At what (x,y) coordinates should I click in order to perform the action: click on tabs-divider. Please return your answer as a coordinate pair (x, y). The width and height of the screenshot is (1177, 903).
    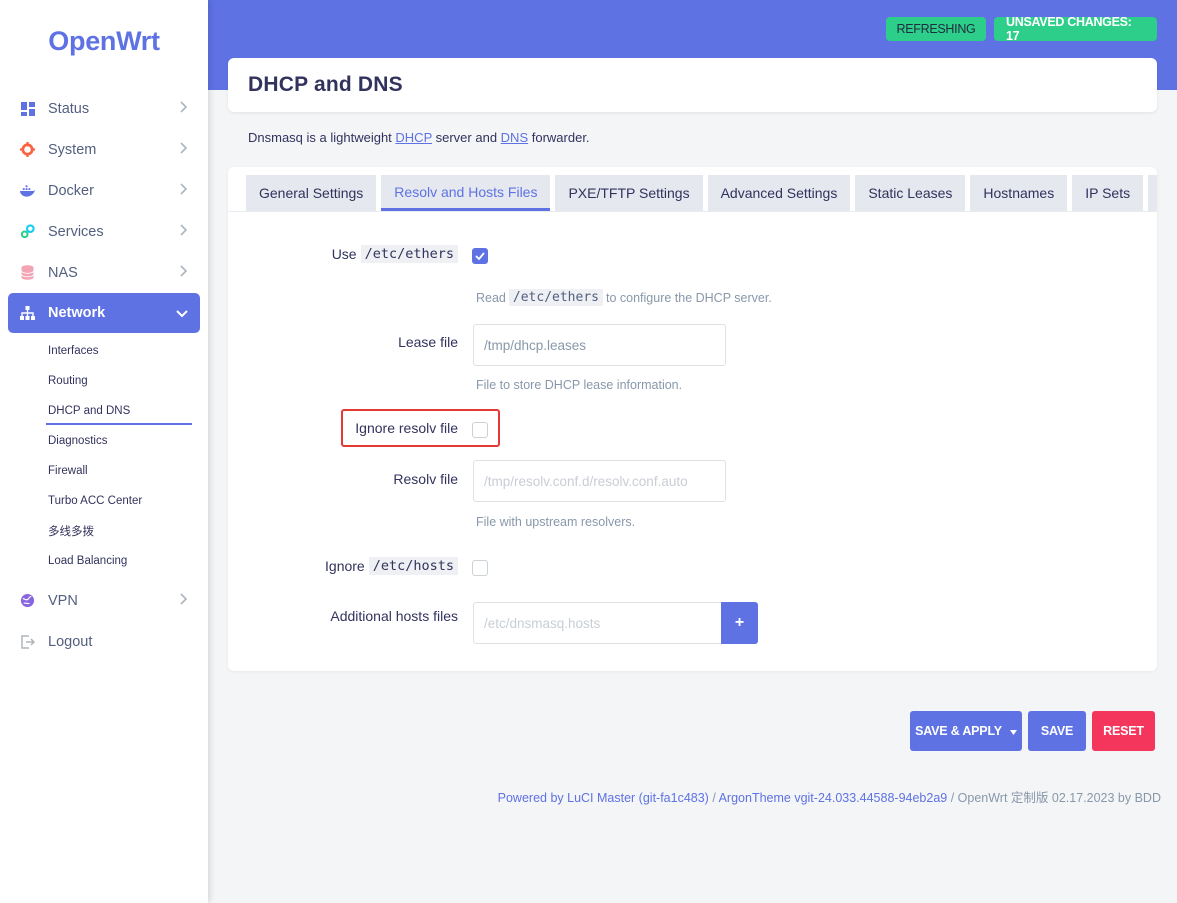
    Looking at the image, I should click on (692, 211).